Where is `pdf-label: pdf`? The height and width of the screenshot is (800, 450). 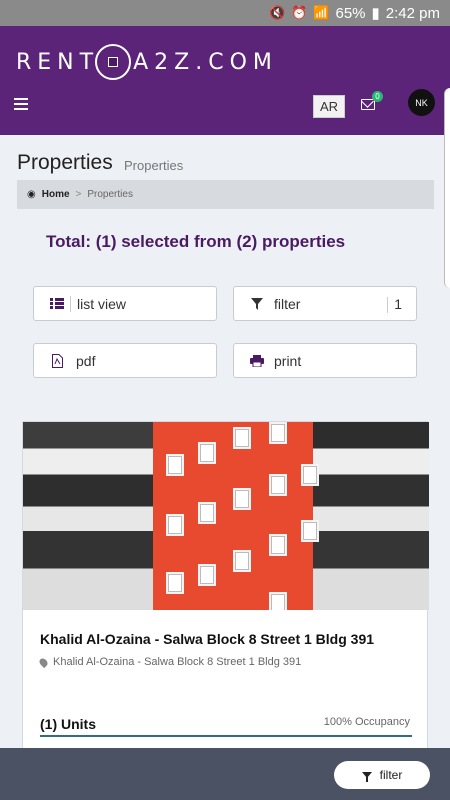 pdf-label: pdf is located at coordinates (86, 360).